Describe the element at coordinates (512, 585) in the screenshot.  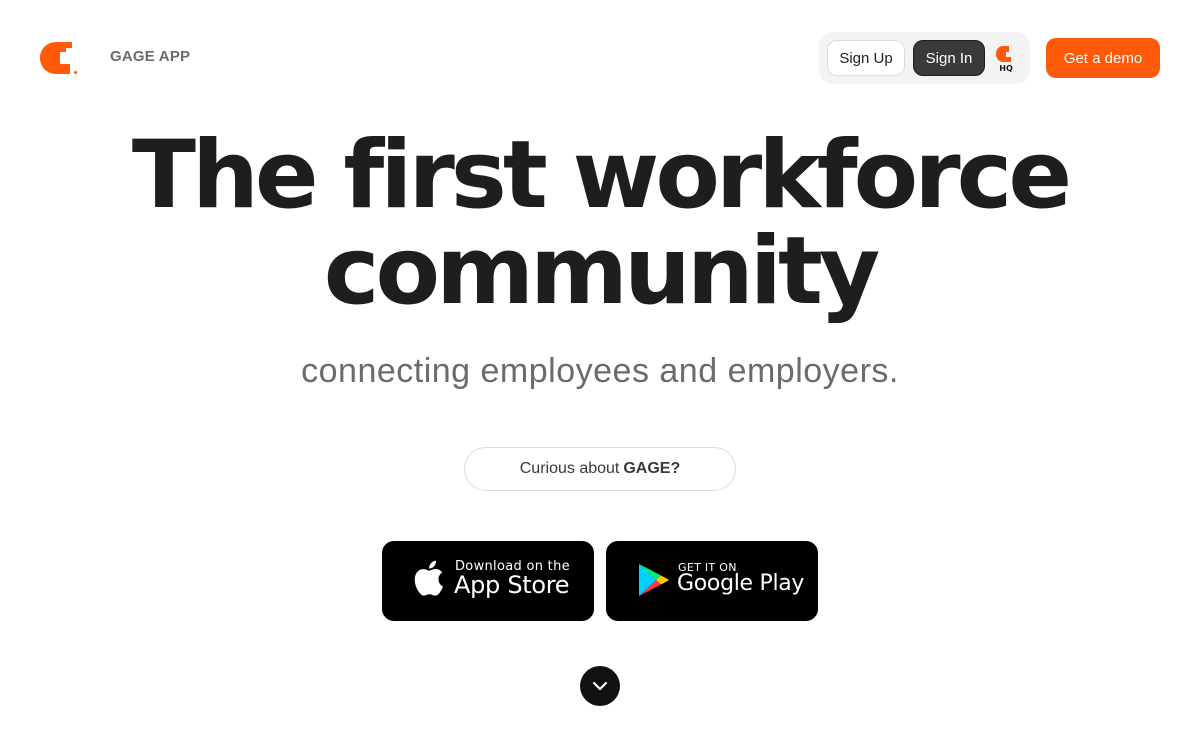
I see `app-store-big-text: App Store` at that location.